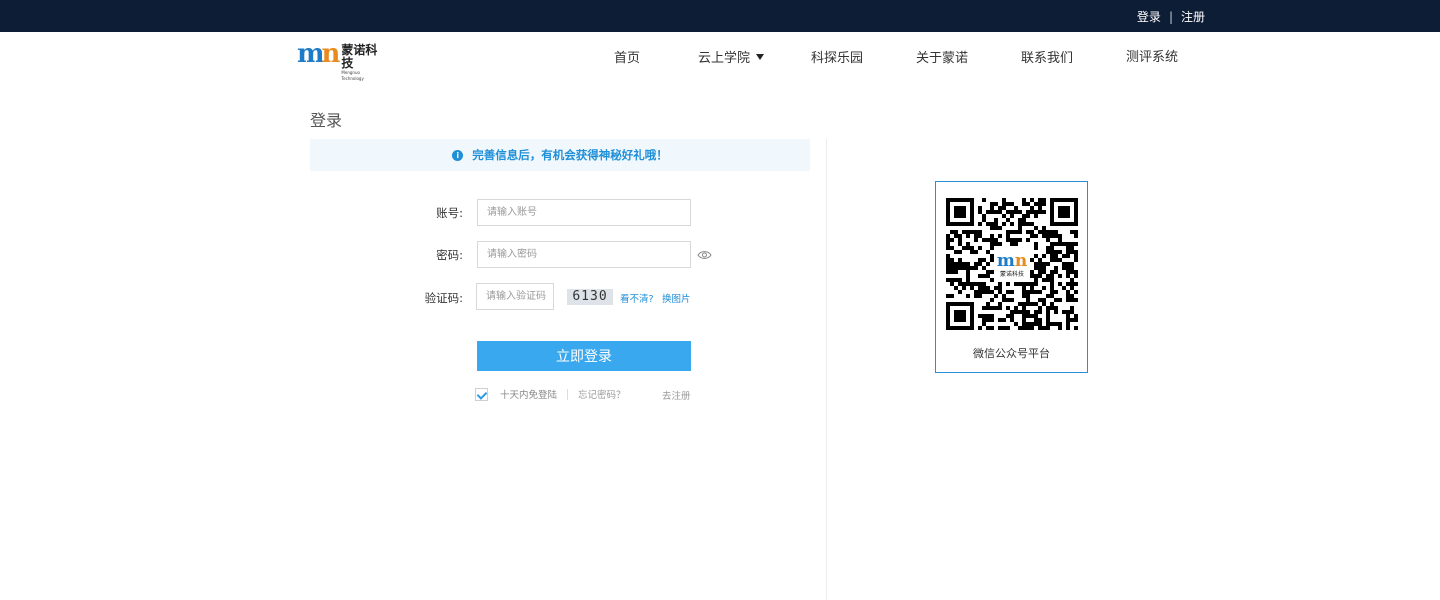 This screenshot has height=600, width=1440. Describe the element at coordinates (1193, 16) in the screenshot. I see `top-register-link: 注册` at that location.